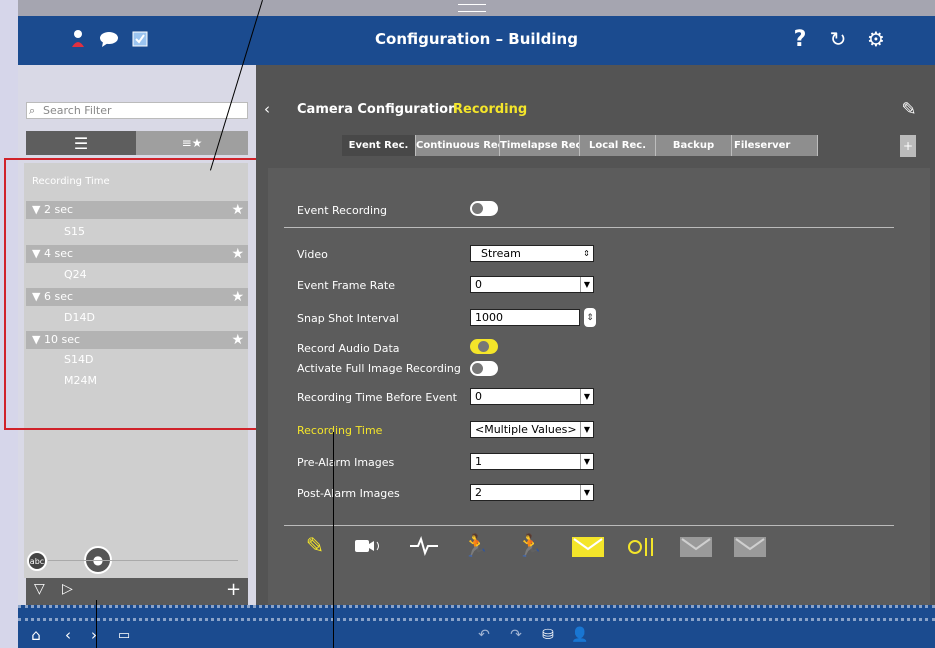 Image resolution: width=935 pixels, height=648 pixels. Describe the element at coordinates (192, 143) in the screenshot. I see `tab-favorites-view: ≡★` at that location.